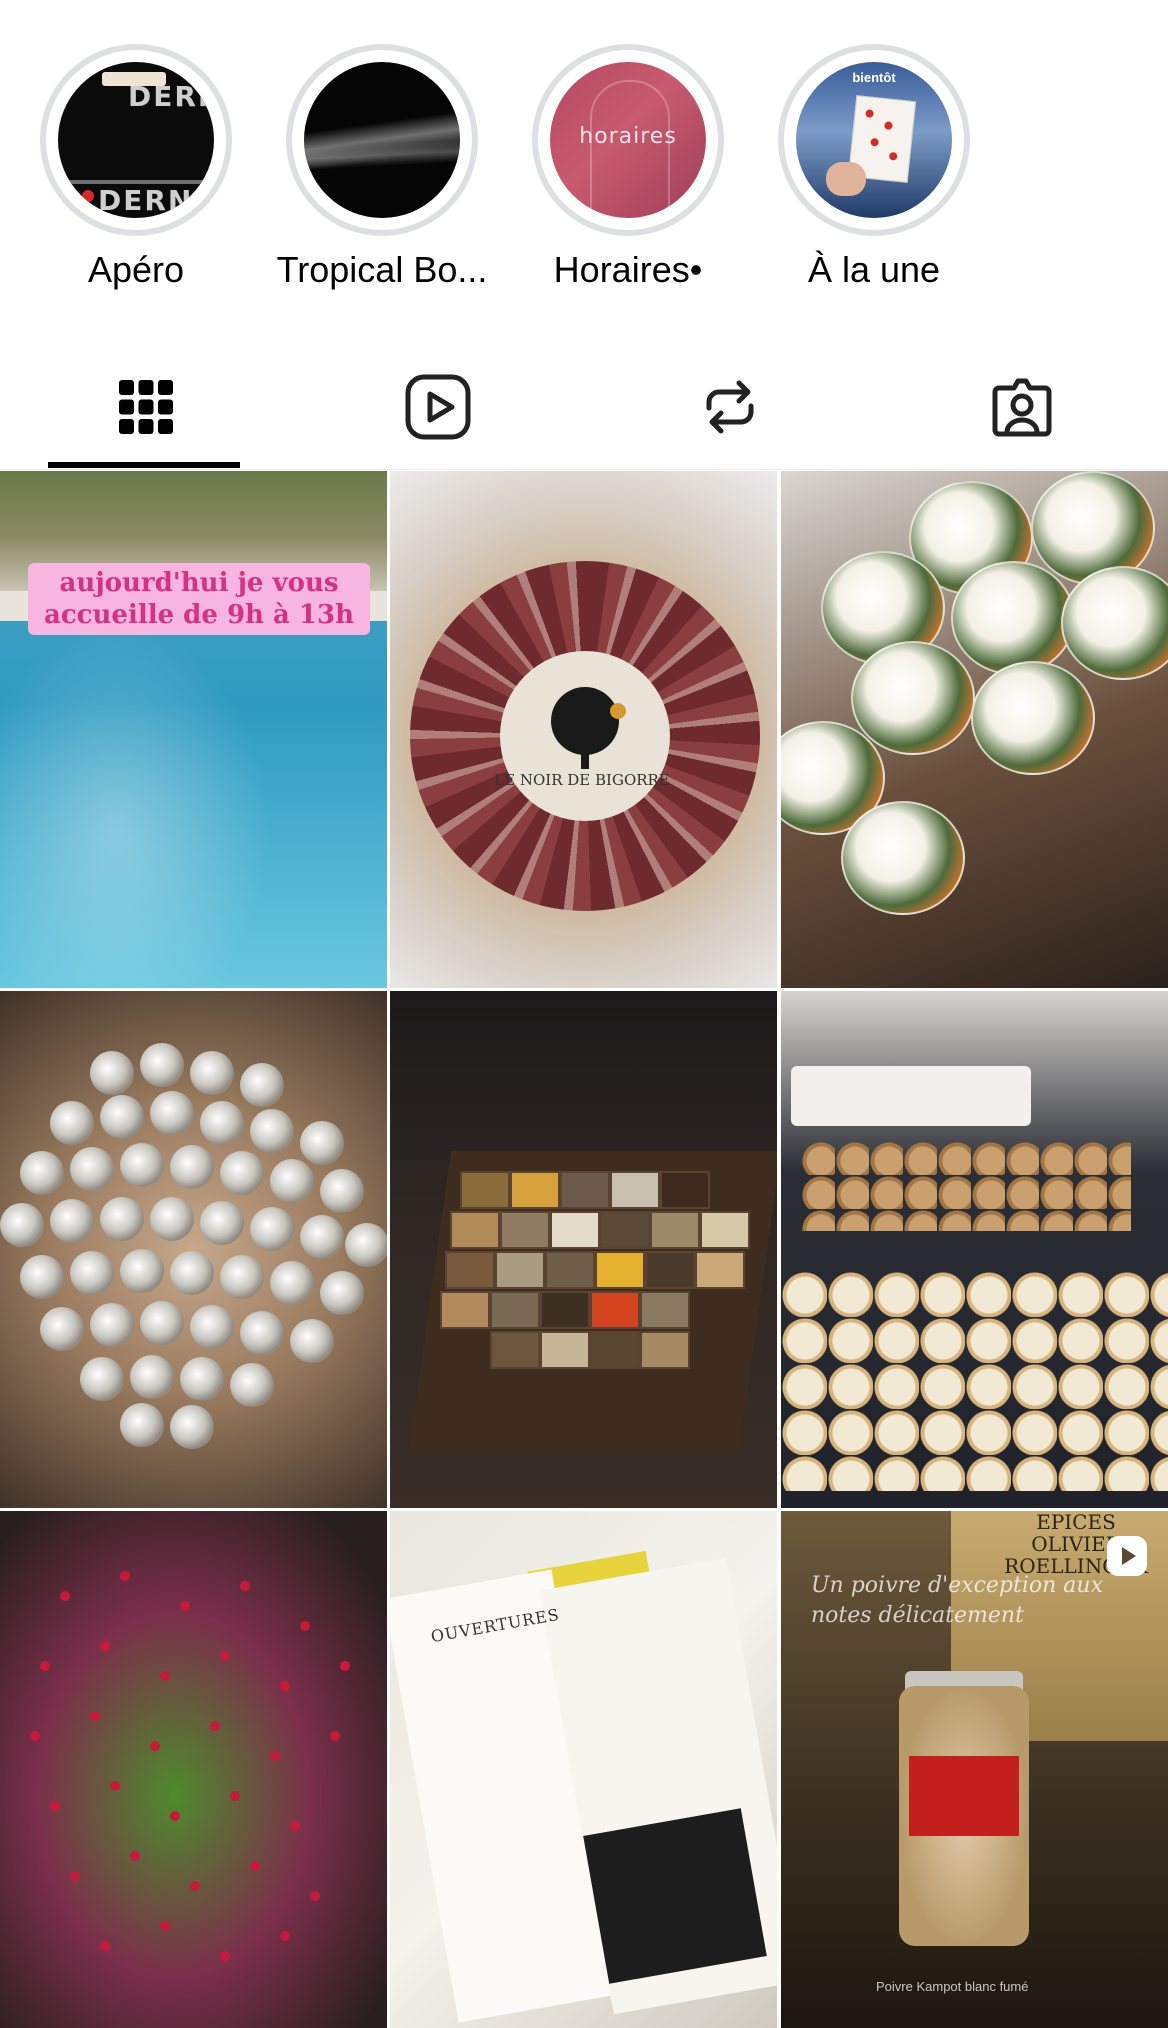 This screenshot has height=2028, width=1168. I want to click on tab-reposts, so click(730, 405).